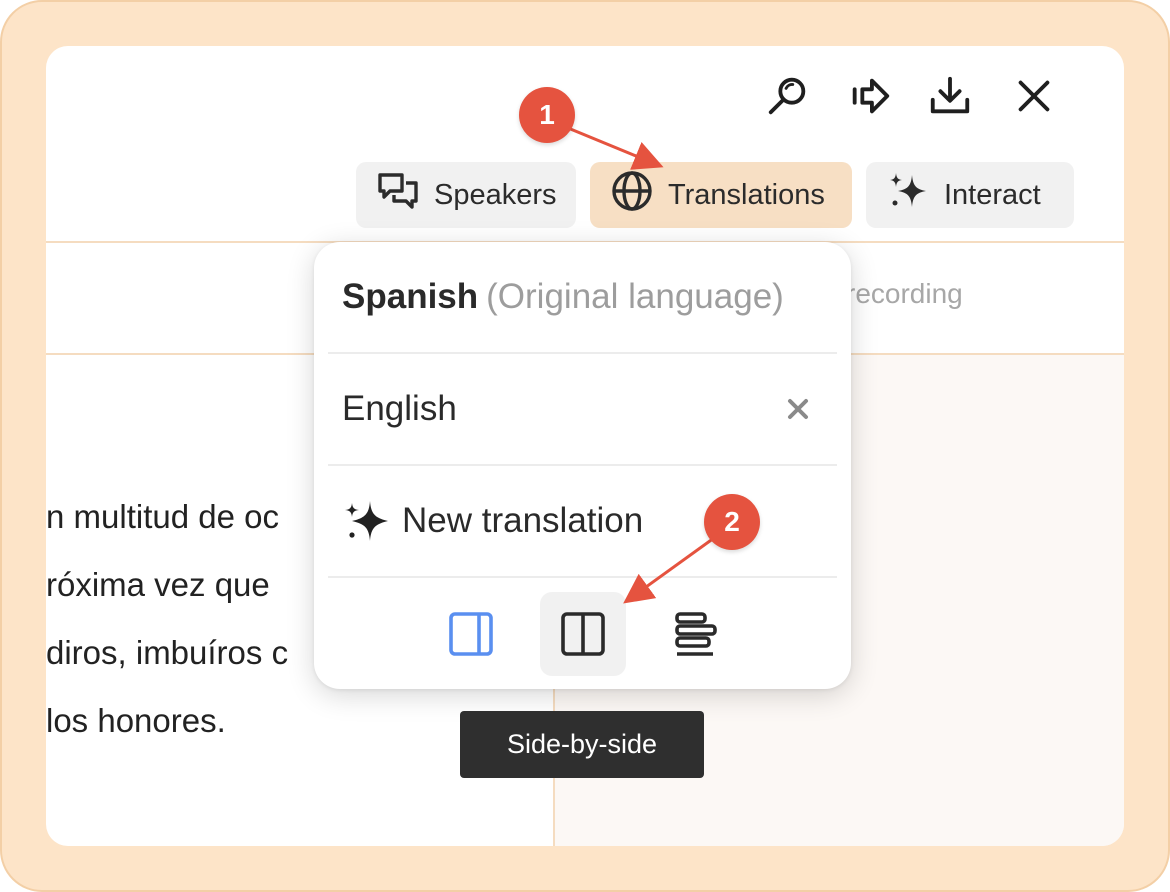 The width and height of the screenshot is (1170, 892). I want to click on view-mode-tooltip: Side-by-side, so click(582, 744).